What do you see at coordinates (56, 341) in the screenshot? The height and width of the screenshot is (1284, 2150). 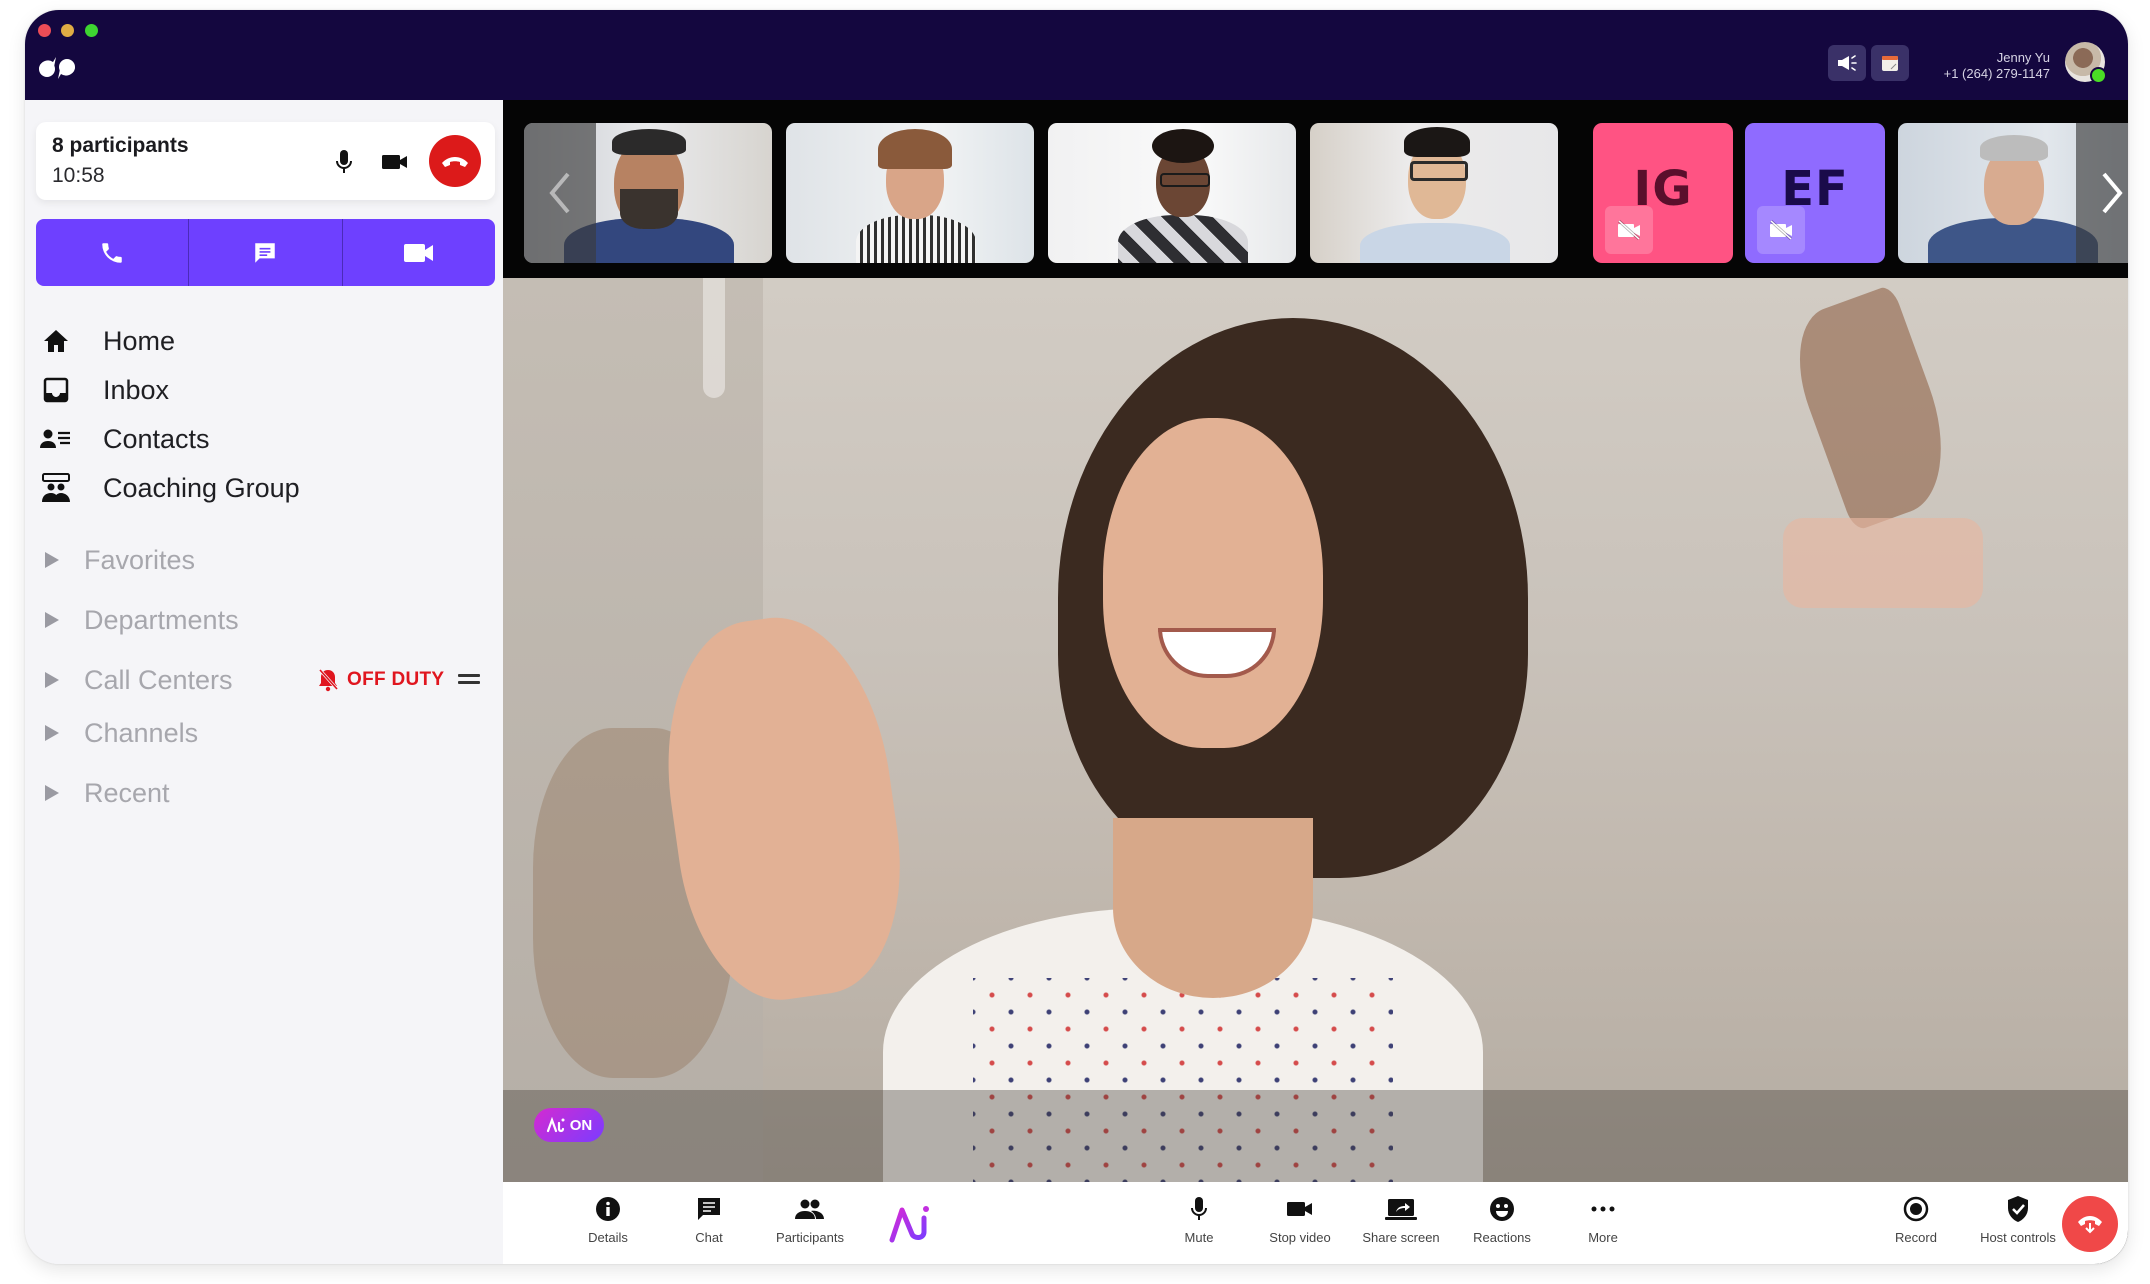 I see `home-icon` at bounding box center [56, 341].